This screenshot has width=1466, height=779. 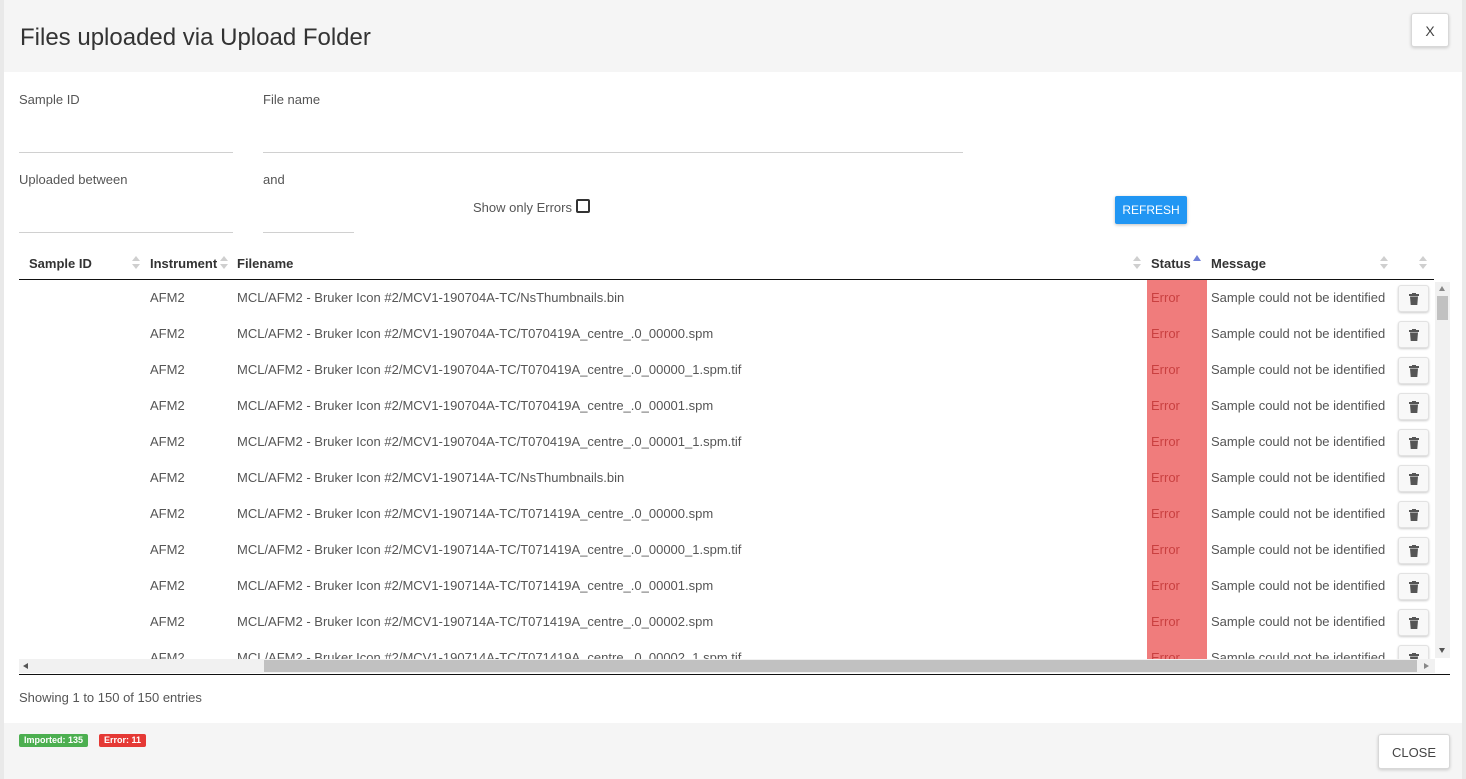 What do you see at coordinates (1442, 308) in the screenshot?
I see `vertical-scroll-thumb` at bounding box center [1442, 308].